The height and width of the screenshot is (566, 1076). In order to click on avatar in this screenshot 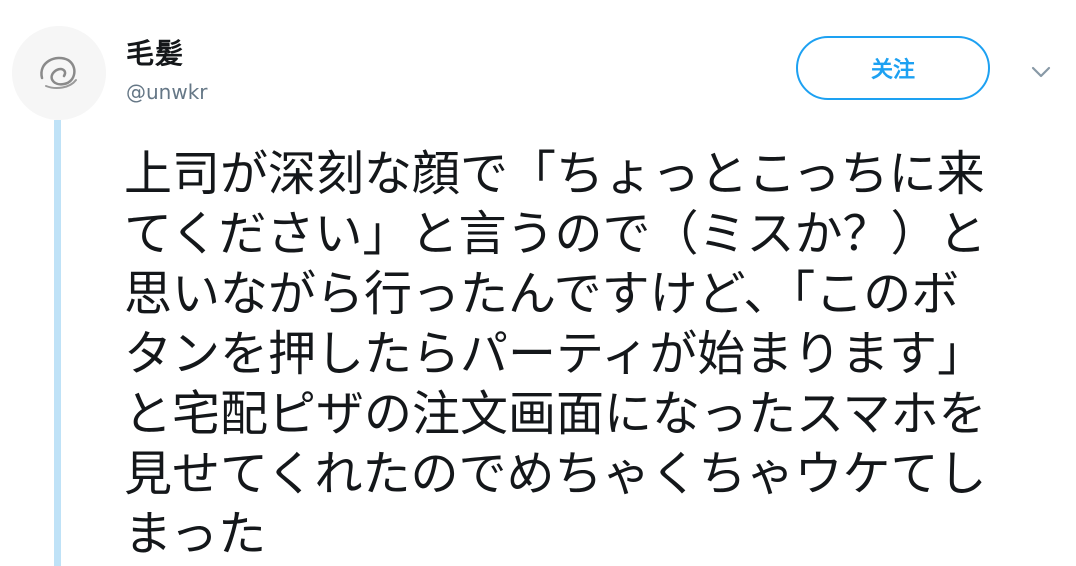, I will do `click(59, 73)`.